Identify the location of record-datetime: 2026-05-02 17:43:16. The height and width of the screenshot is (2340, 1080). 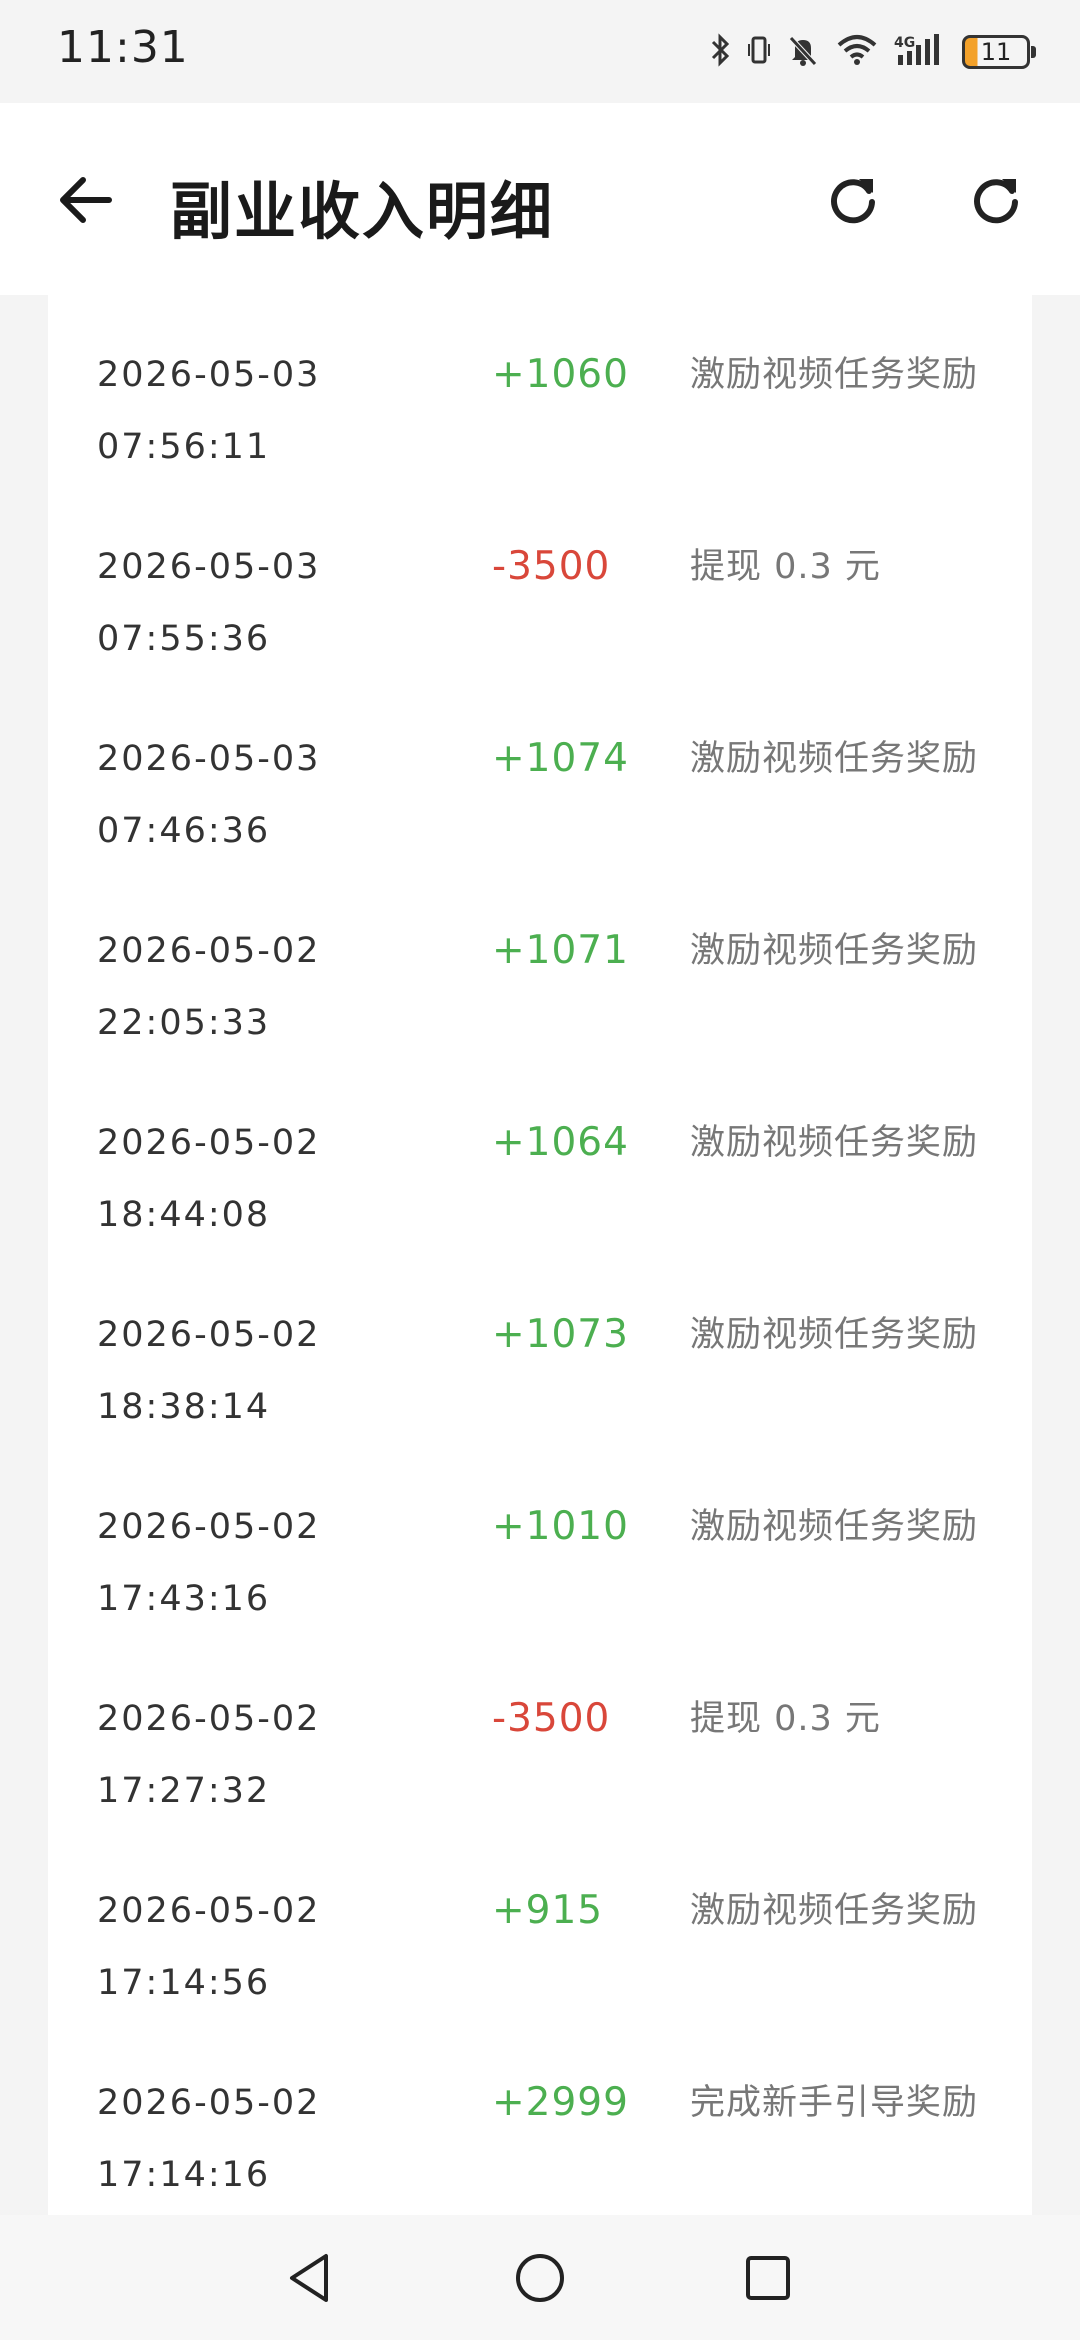
(208, 1563).